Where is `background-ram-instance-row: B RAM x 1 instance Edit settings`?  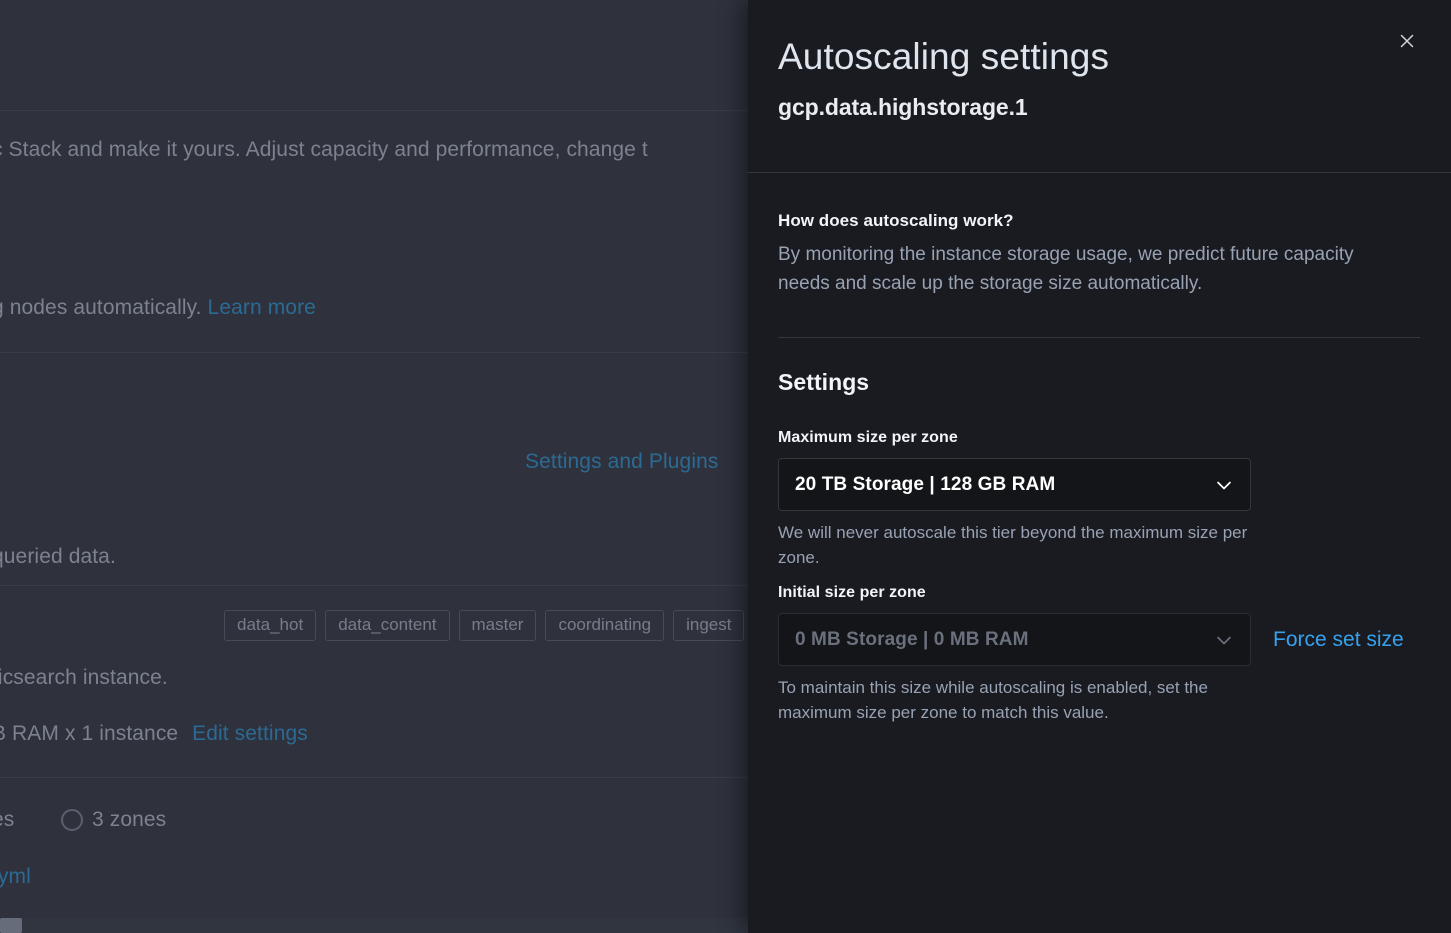
background-ram-instance-row: B RAM x 1 instance Edit settings is located at coordinates (154, 734).